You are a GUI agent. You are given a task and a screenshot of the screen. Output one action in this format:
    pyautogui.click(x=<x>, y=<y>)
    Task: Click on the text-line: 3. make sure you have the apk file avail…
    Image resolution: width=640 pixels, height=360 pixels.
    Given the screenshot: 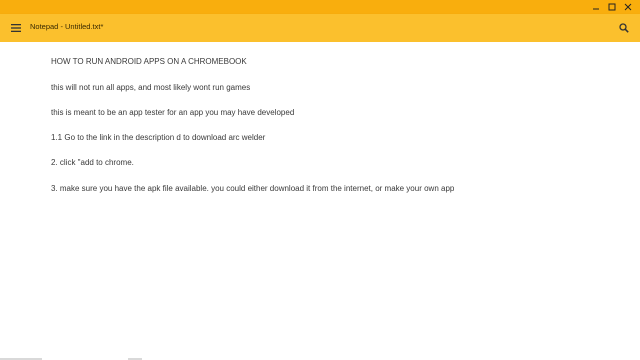 What is the action you would take?
    pyautogui.click(x=253, y=188)
    